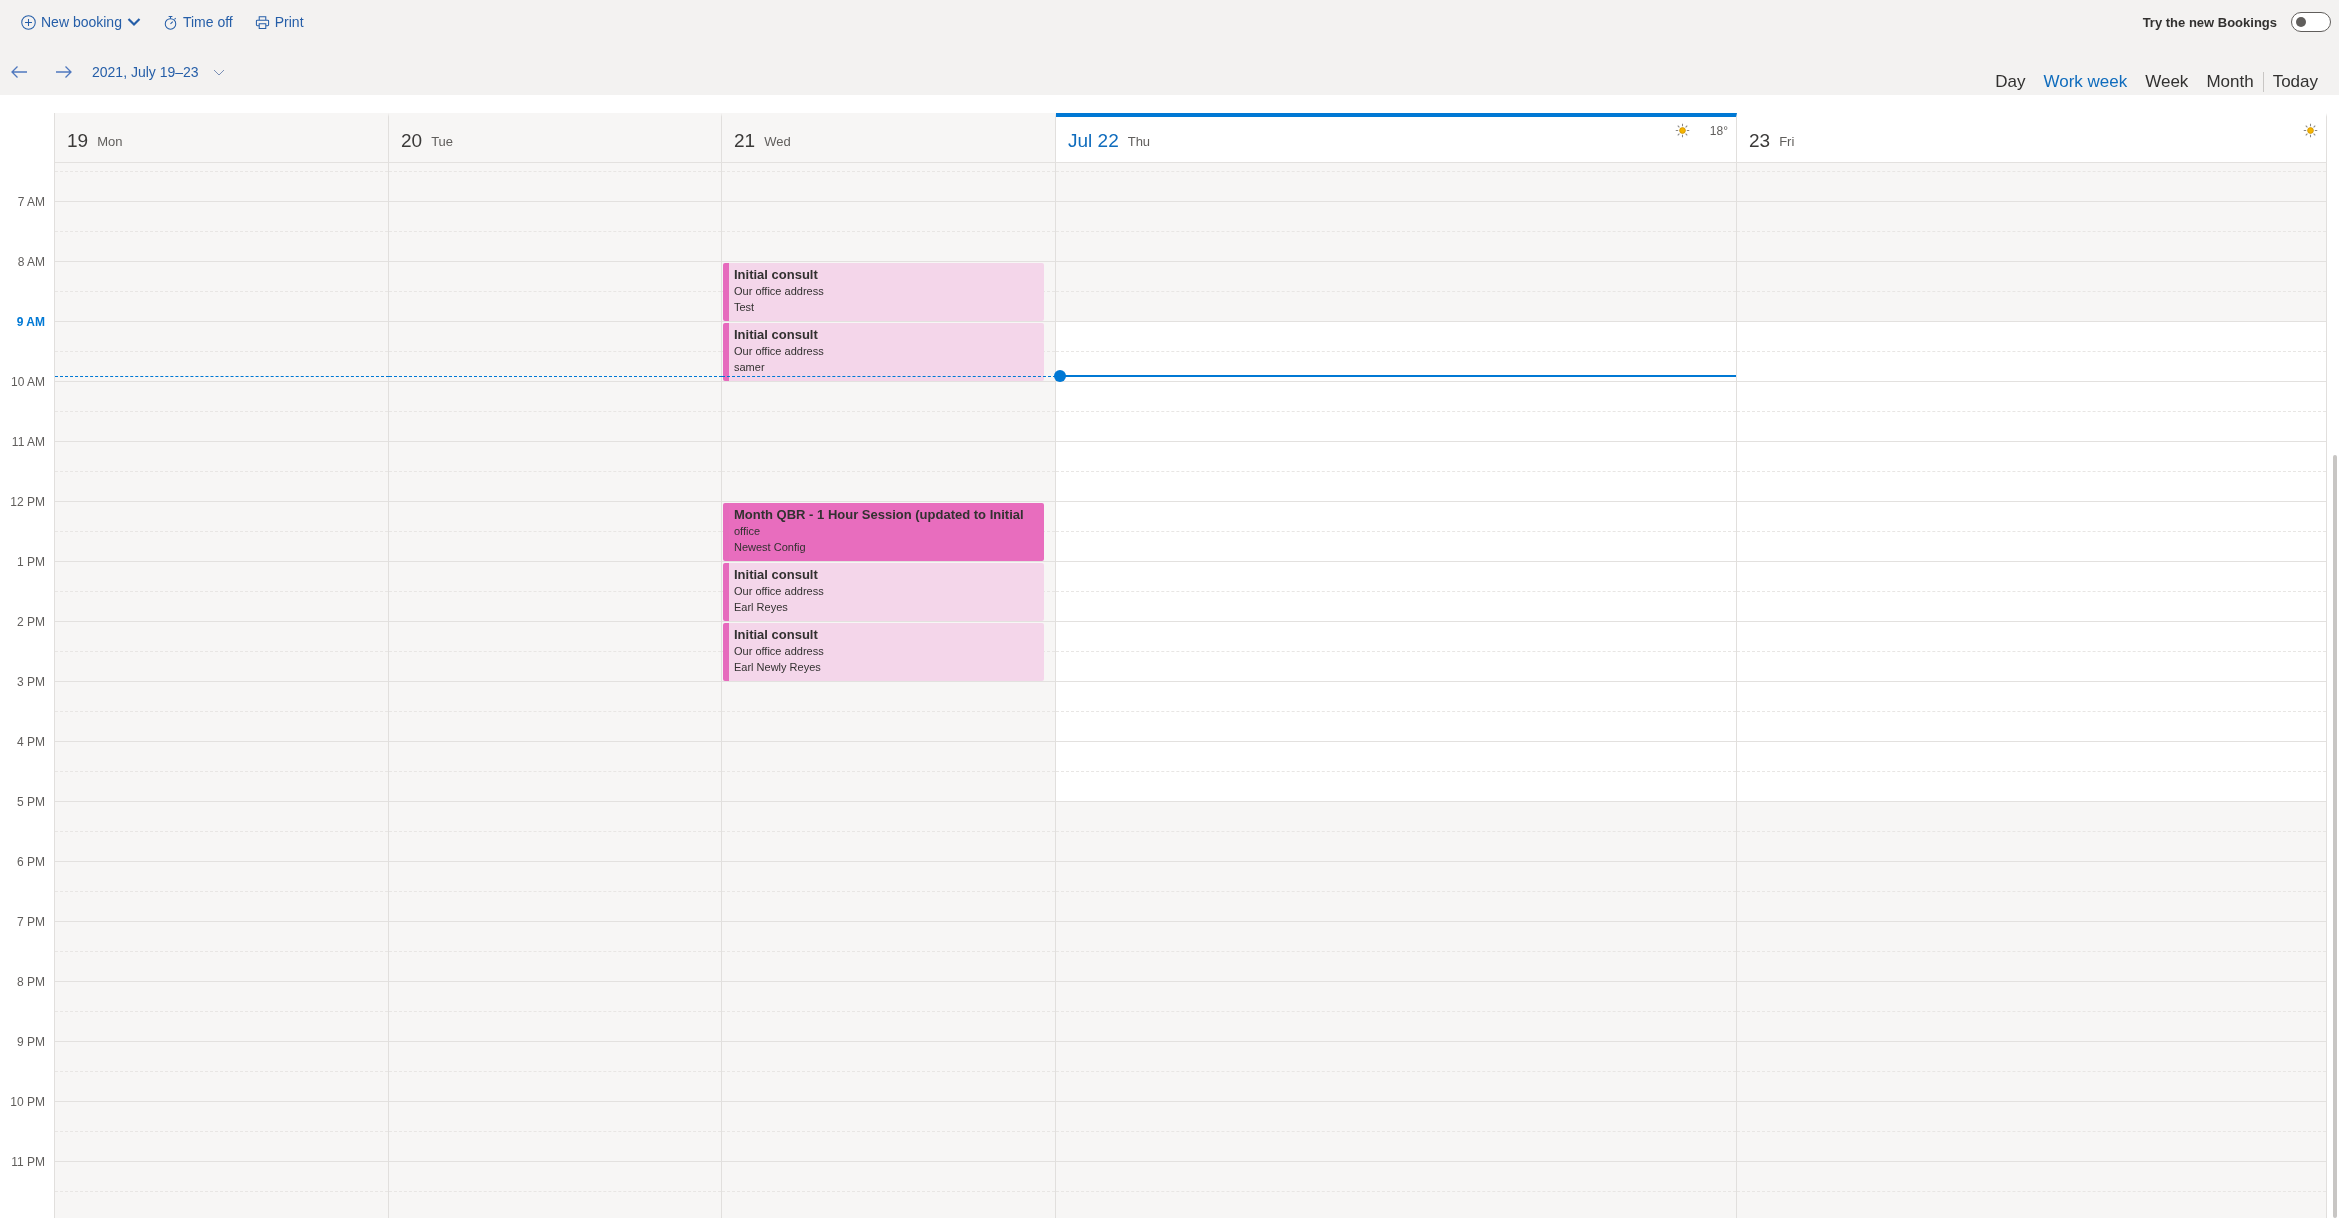 The image size is (2339, 1218). I want to click on weekday-label: Wed, so click(777, 142).